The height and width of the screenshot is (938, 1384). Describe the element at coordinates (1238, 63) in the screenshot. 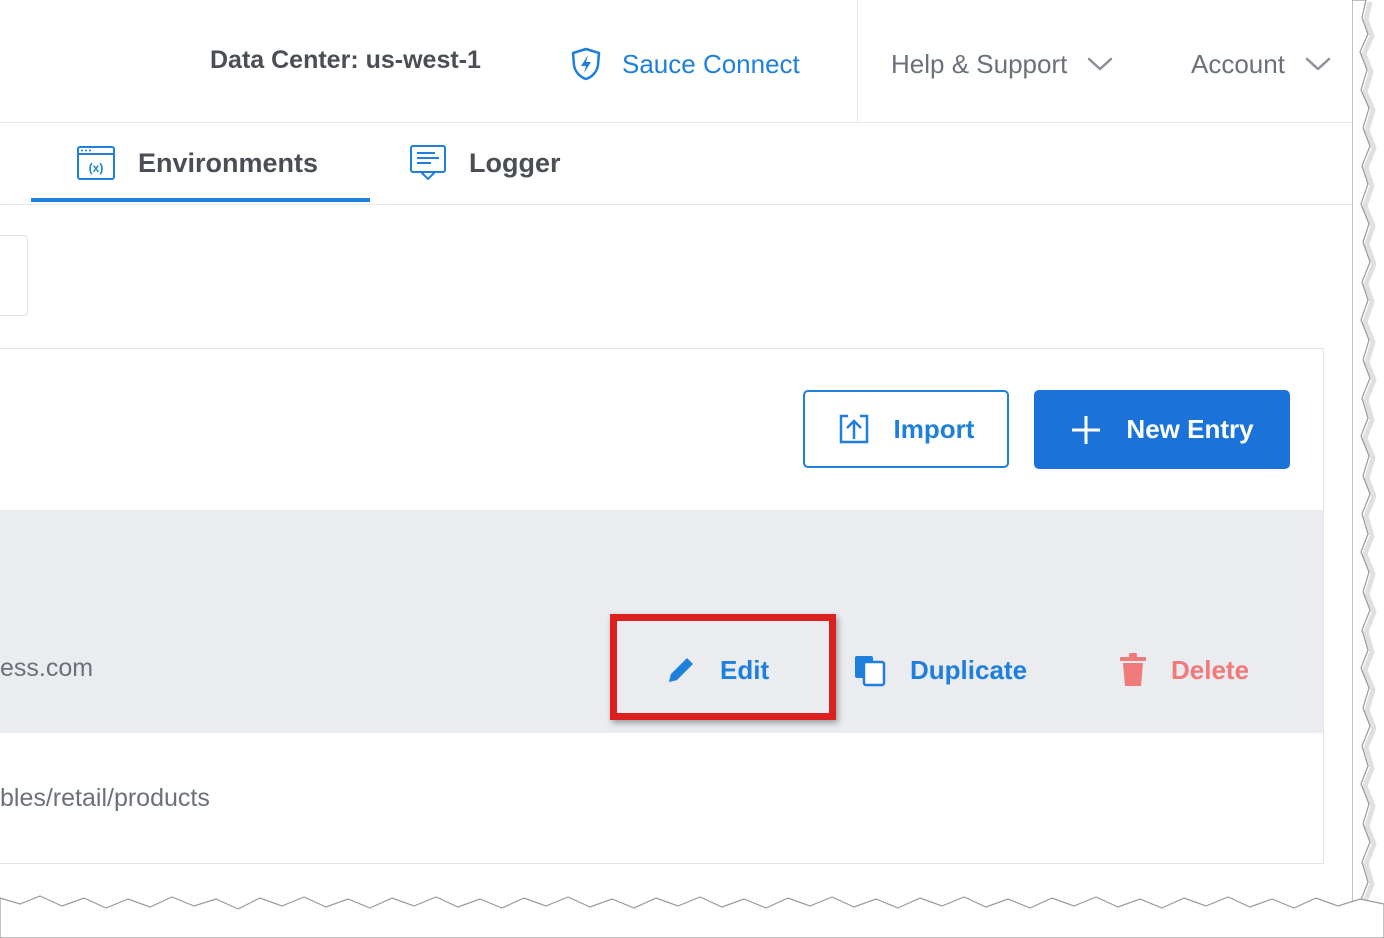

I see `account-label: Account` at that location.